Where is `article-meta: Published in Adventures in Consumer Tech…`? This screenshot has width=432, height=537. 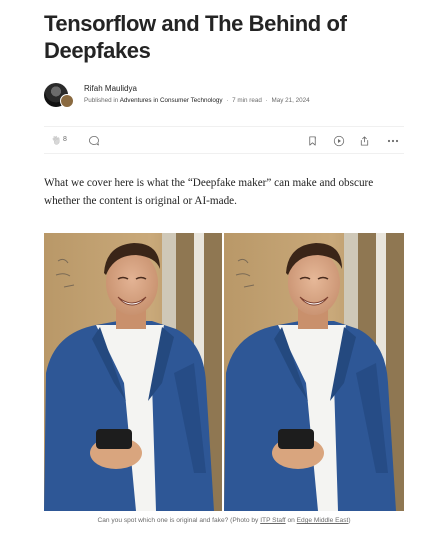
article-meta: Published in Adventures in Consumer Tech… is located at coordinates (197, 100).